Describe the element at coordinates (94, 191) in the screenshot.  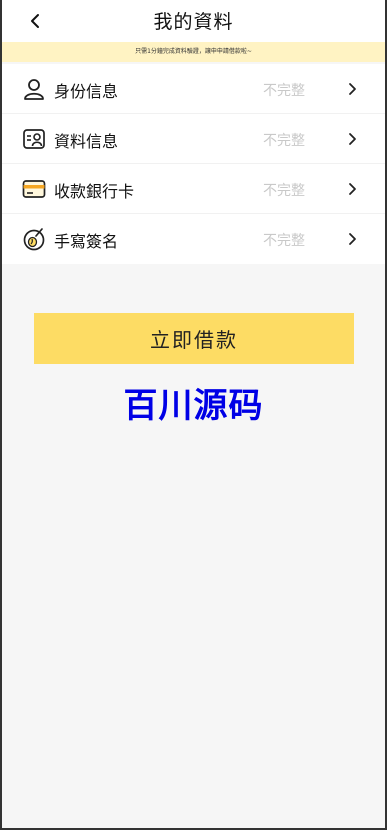
I see `item-label: 收款銀行卡` at that location.